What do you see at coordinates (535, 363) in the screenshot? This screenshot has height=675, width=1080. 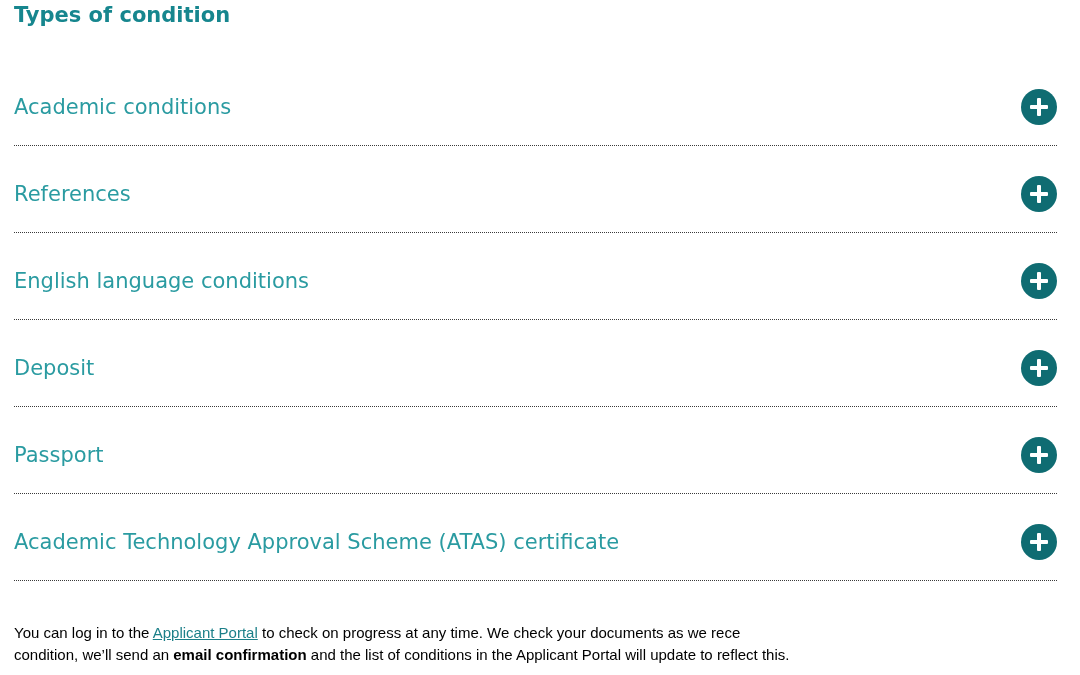 I see `accordion-header: Deposit` at bounding box center [535, 363].